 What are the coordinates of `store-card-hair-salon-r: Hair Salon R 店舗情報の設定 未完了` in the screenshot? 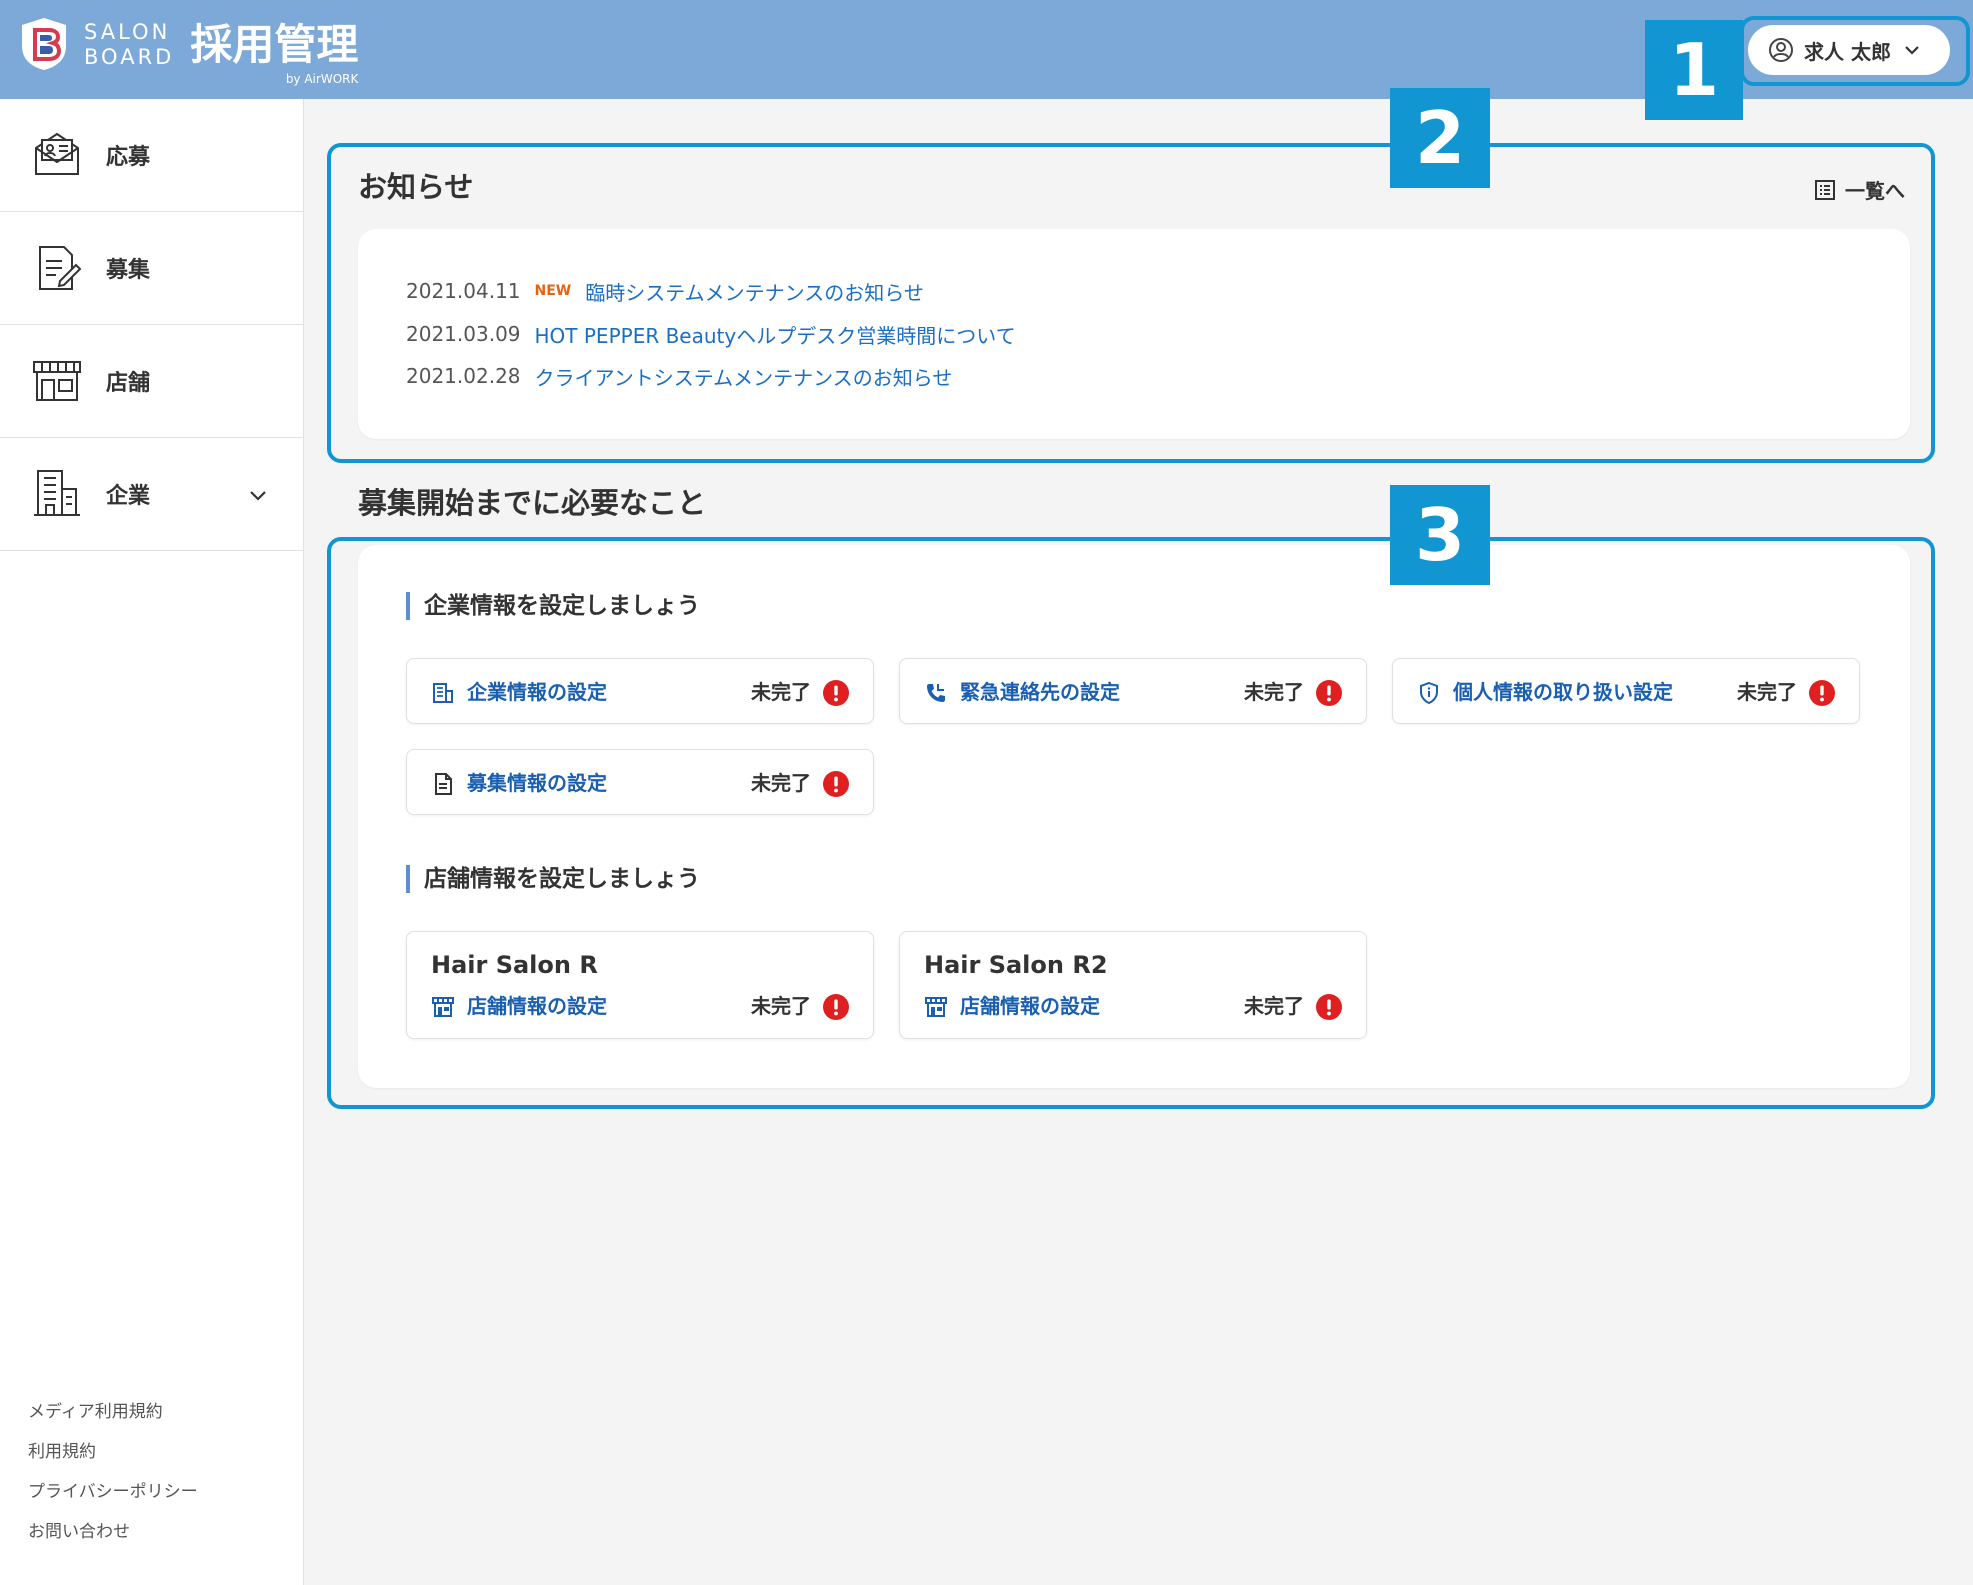 It's located at (640, 985).